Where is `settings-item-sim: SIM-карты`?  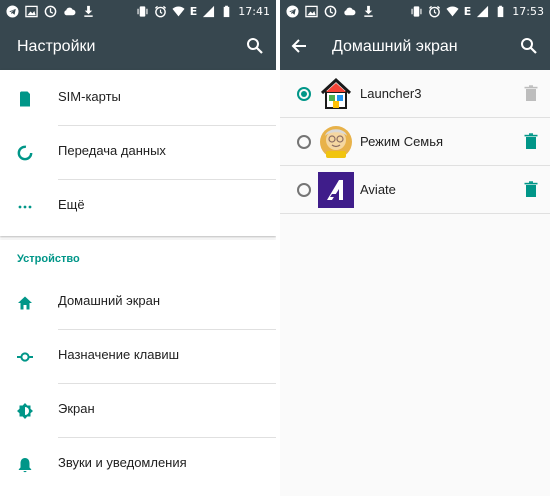 settings-item-sim: SIM-карты is located at coordinates (138, 99).